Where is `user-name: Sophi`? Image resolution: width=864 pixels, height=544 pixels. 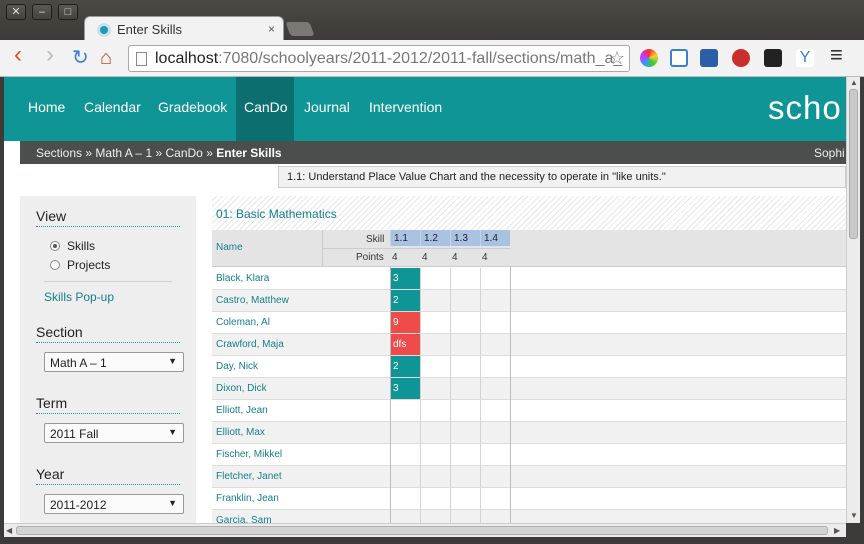 user-name: Sophi is located at coordinates (829, 153).